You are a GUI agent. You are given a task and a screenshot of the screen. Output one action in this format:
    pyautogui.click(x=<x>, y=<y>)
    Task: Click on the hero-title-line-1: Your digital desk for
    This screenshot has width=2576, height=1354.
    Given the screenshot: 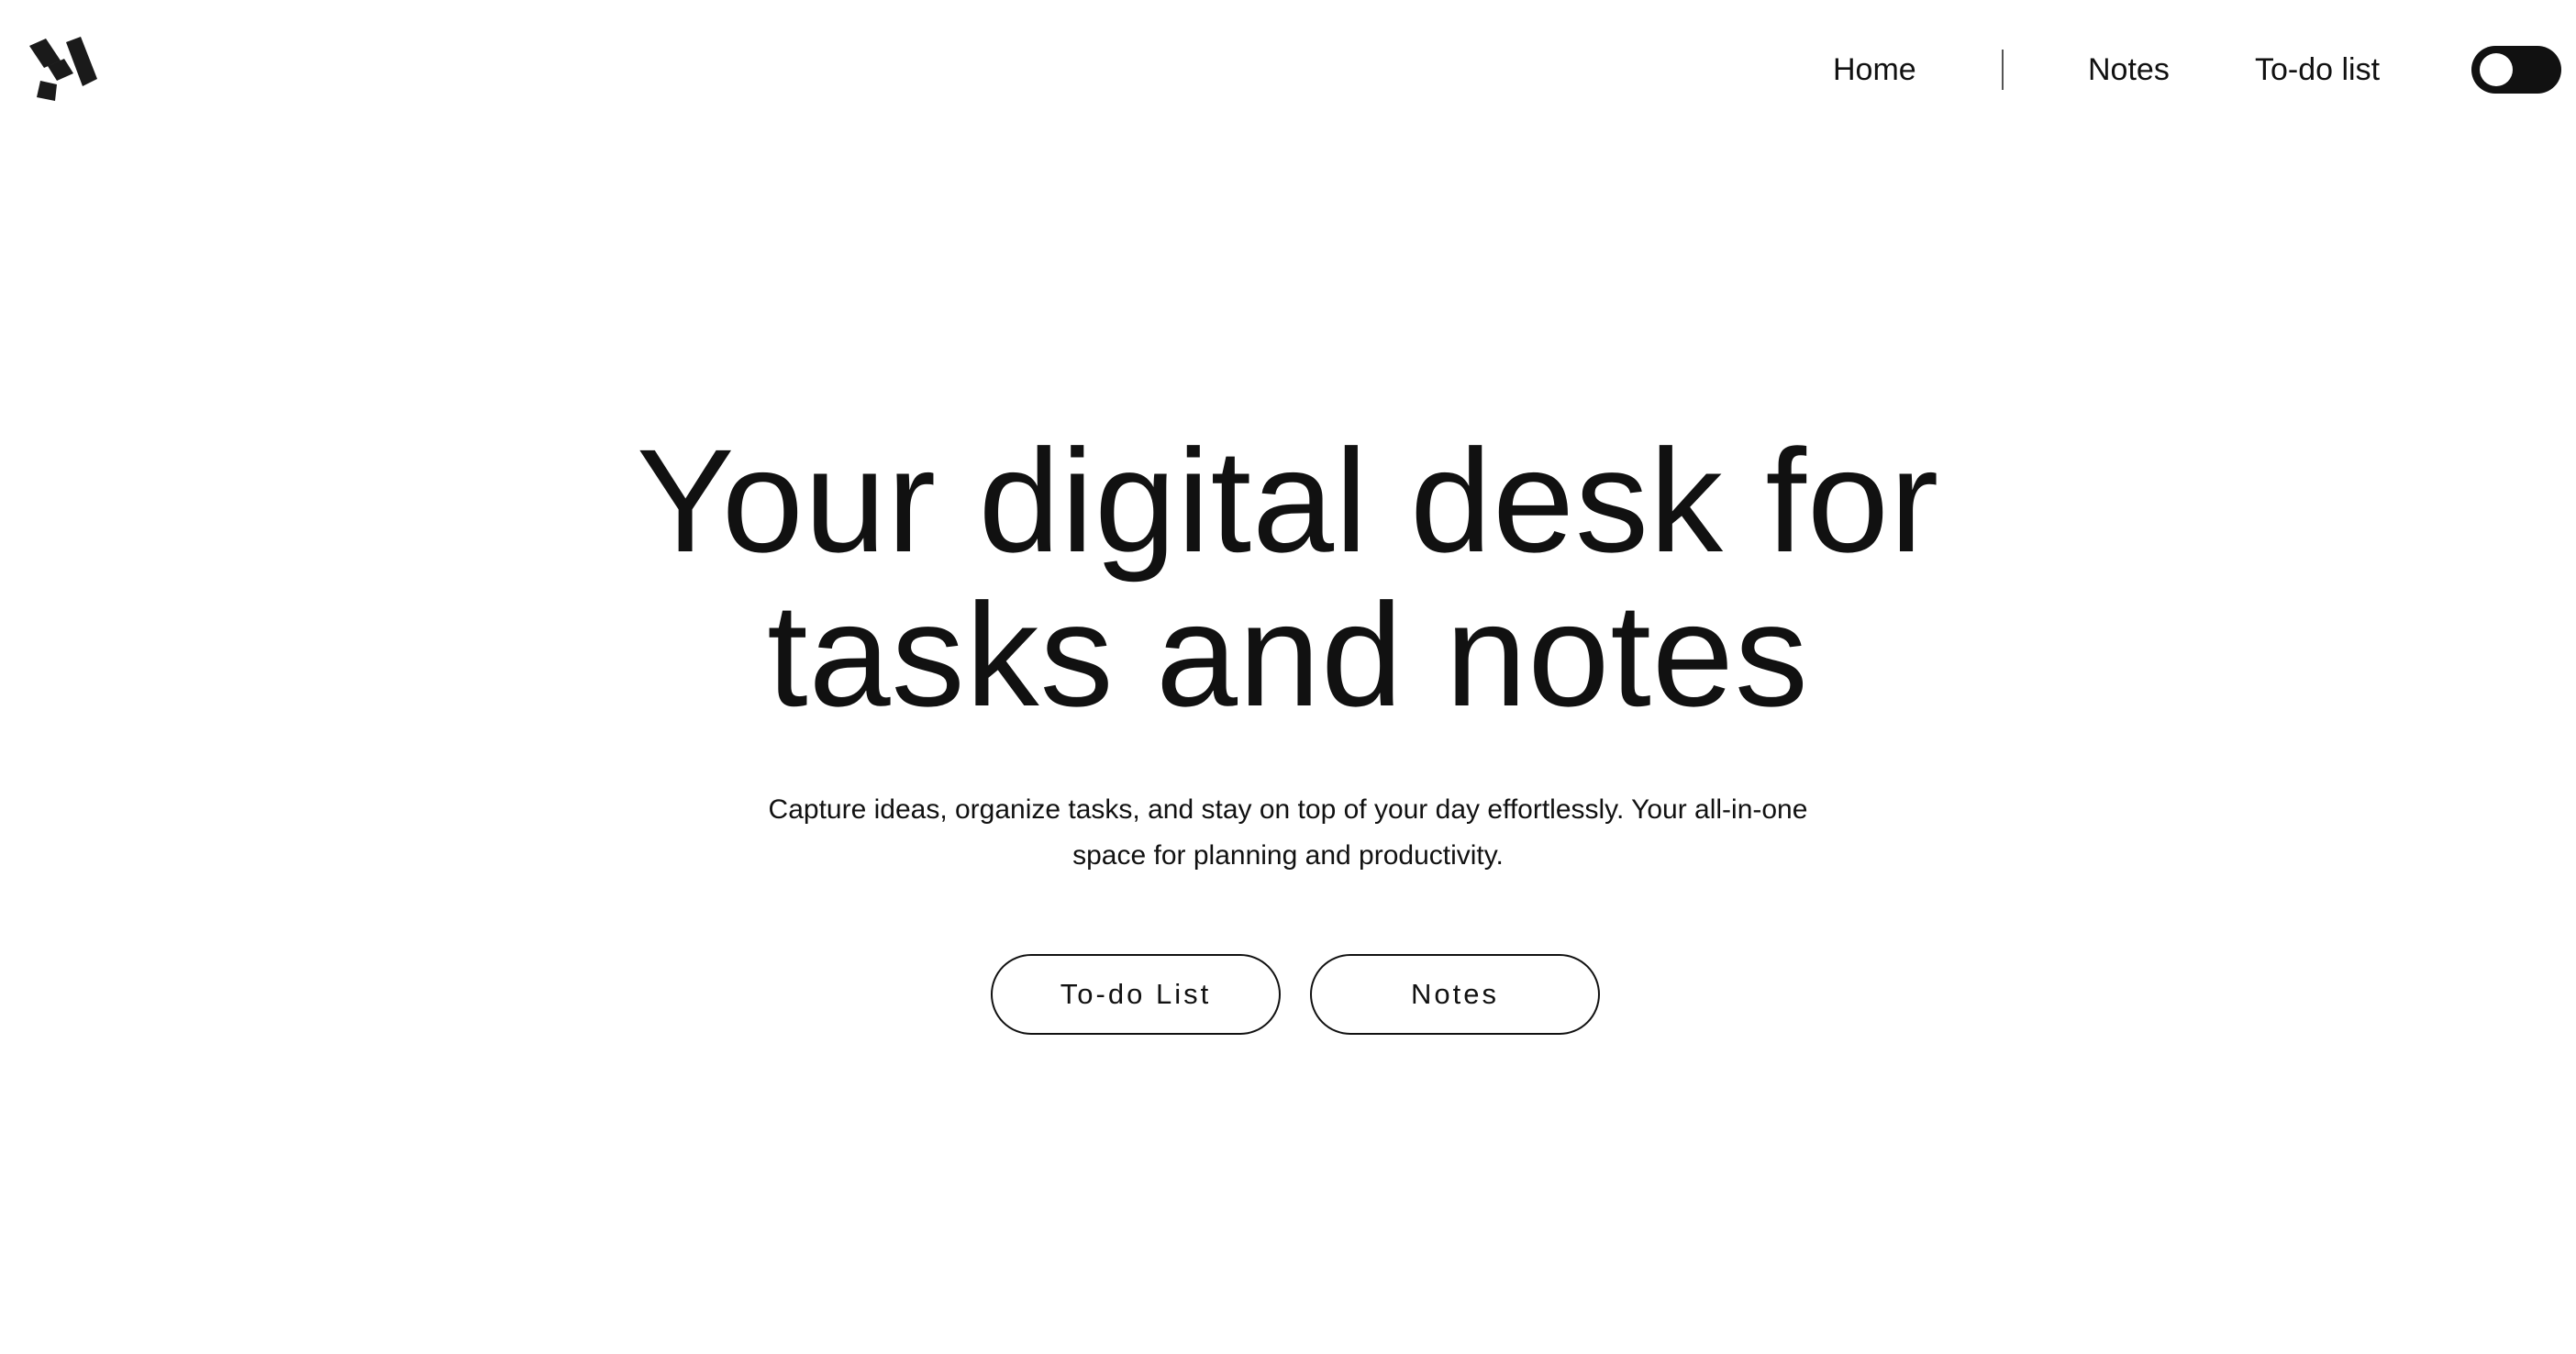 What is the action you would take?
    pyautogui.click(x=1288, y=501)
    